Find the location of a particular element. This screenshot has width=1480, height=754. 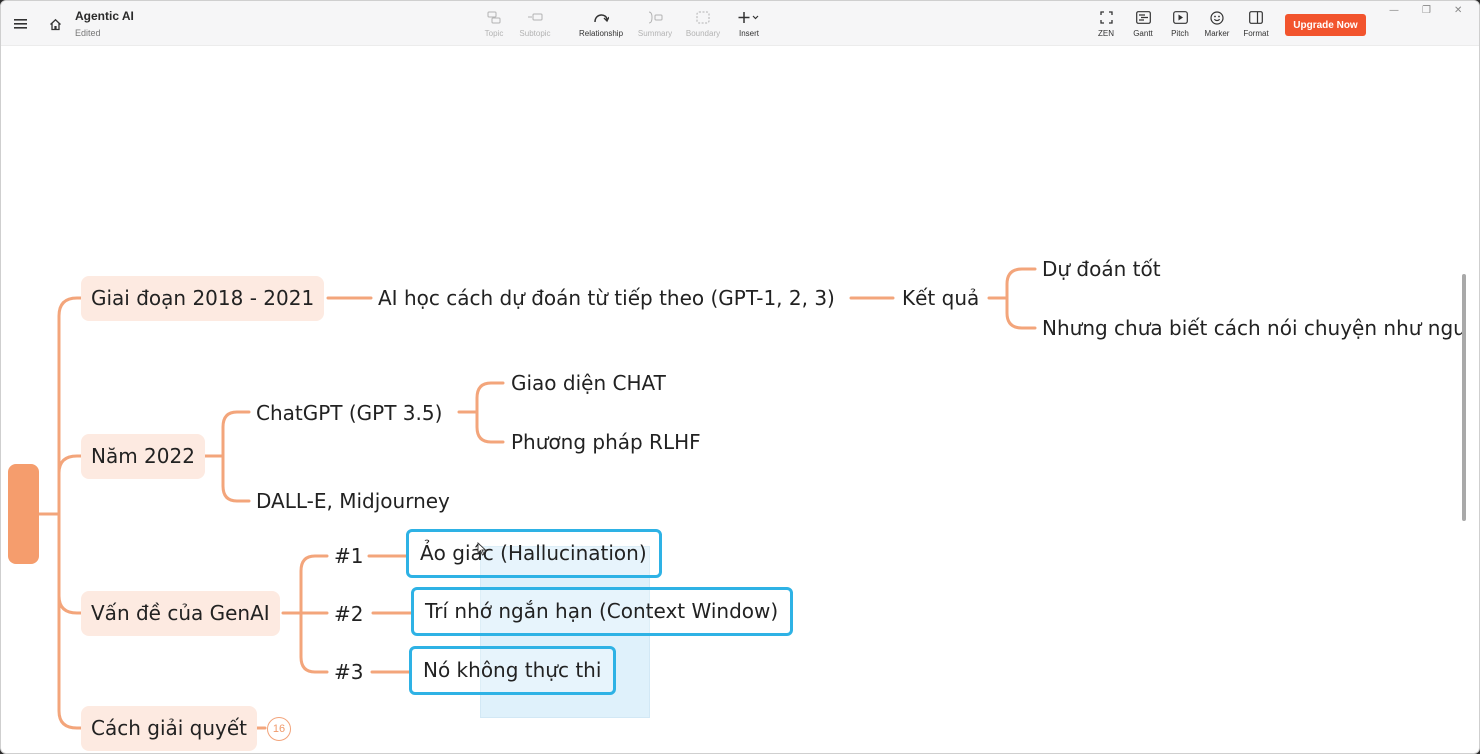

topic-chatgpt: ChatGPT (GPT 3.5) is located at coordinates (349, 413).